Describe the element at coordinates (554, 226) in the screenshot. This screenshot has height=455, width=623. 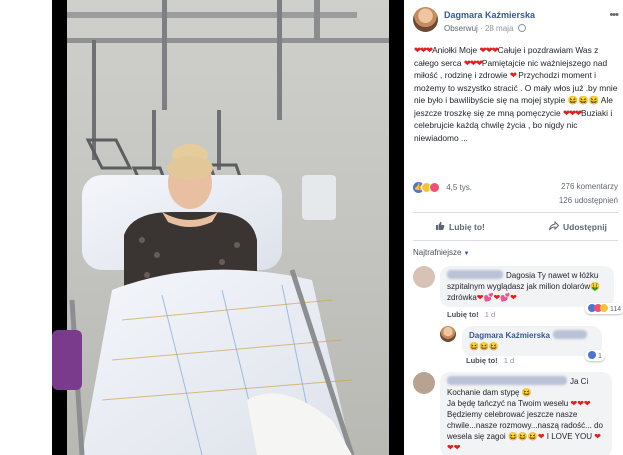
I see `share-arrow-icon` at that location.